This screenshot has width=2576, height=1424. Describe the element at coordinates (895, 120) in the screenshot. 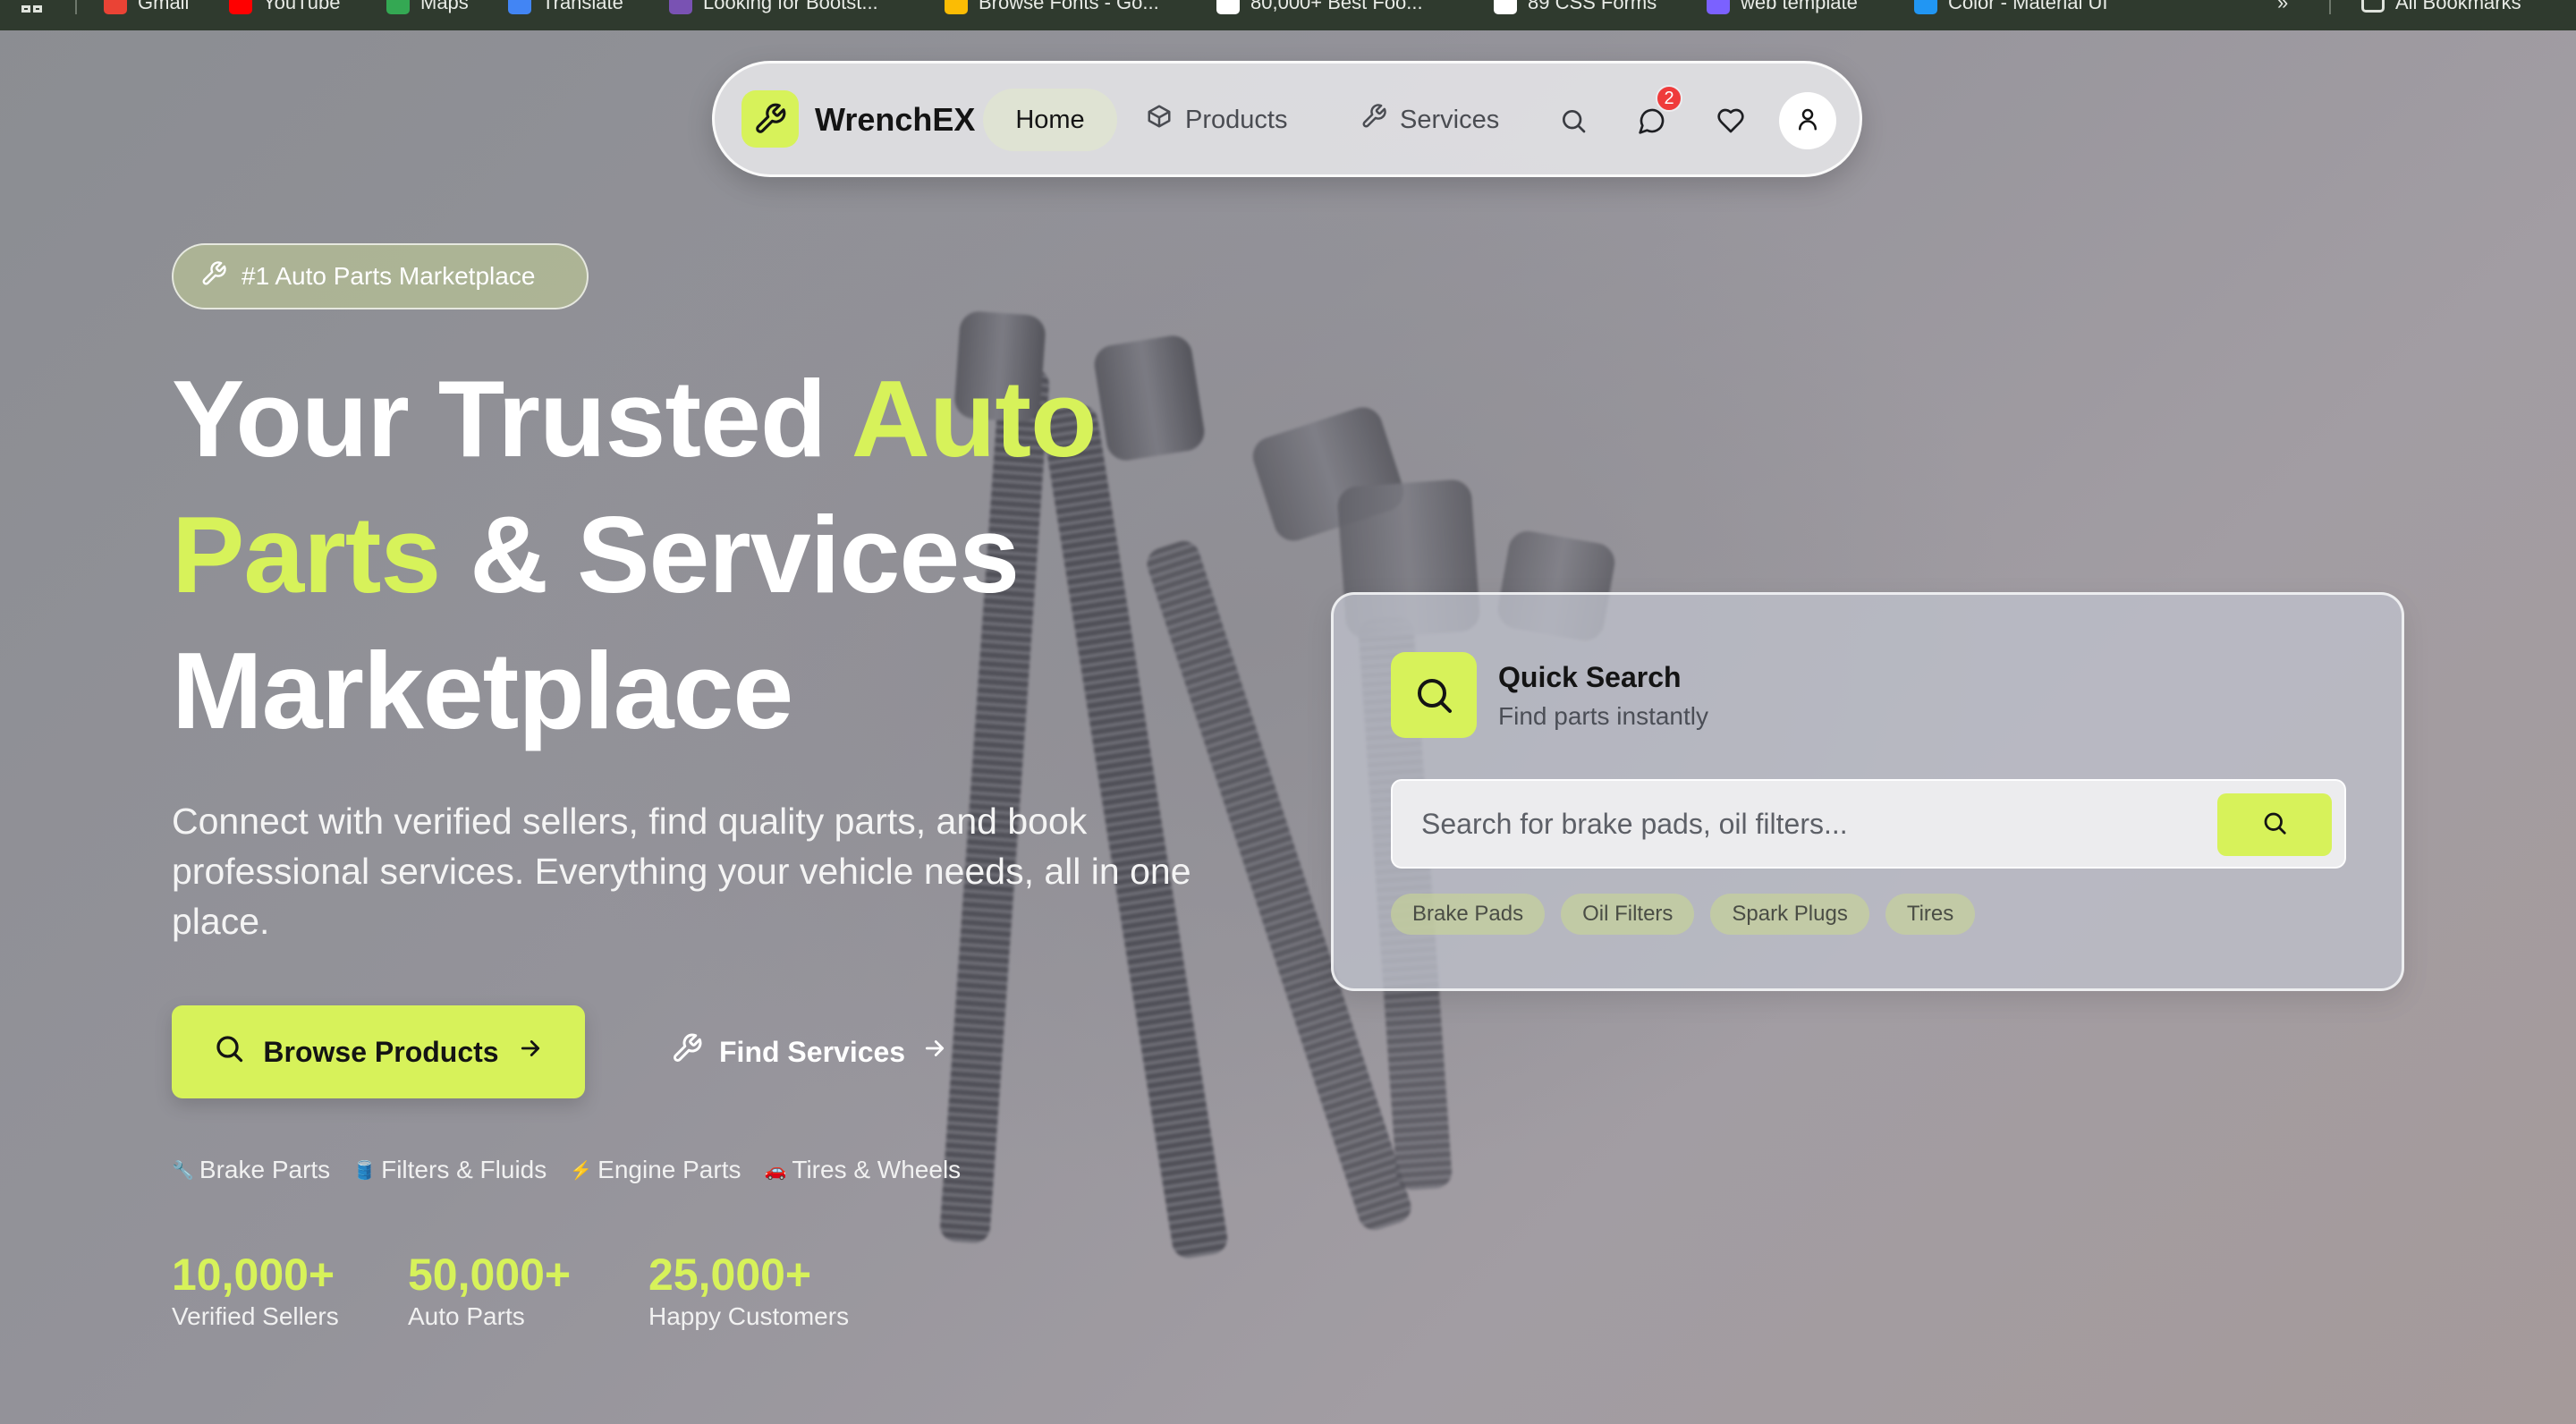

I see `brand-name: WrenchEX` at that location.